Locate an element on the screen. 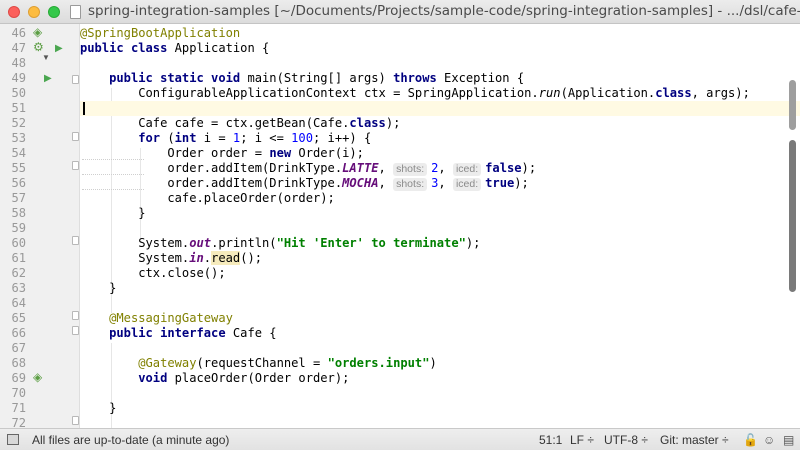 Image resolution: width=800 pixels, height=450 pixels. code-line-61: System.in.read(); is located at coordinates (440, 258).